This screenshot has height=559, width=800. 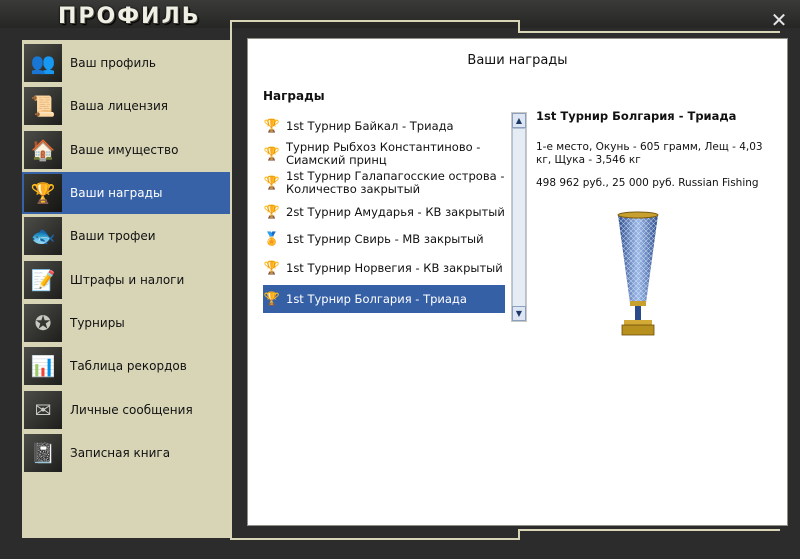 What do you see at coordinates (43, 410) in the screenshot?
I see `envelope-icon: ✉` at bounding box center [43, 410].